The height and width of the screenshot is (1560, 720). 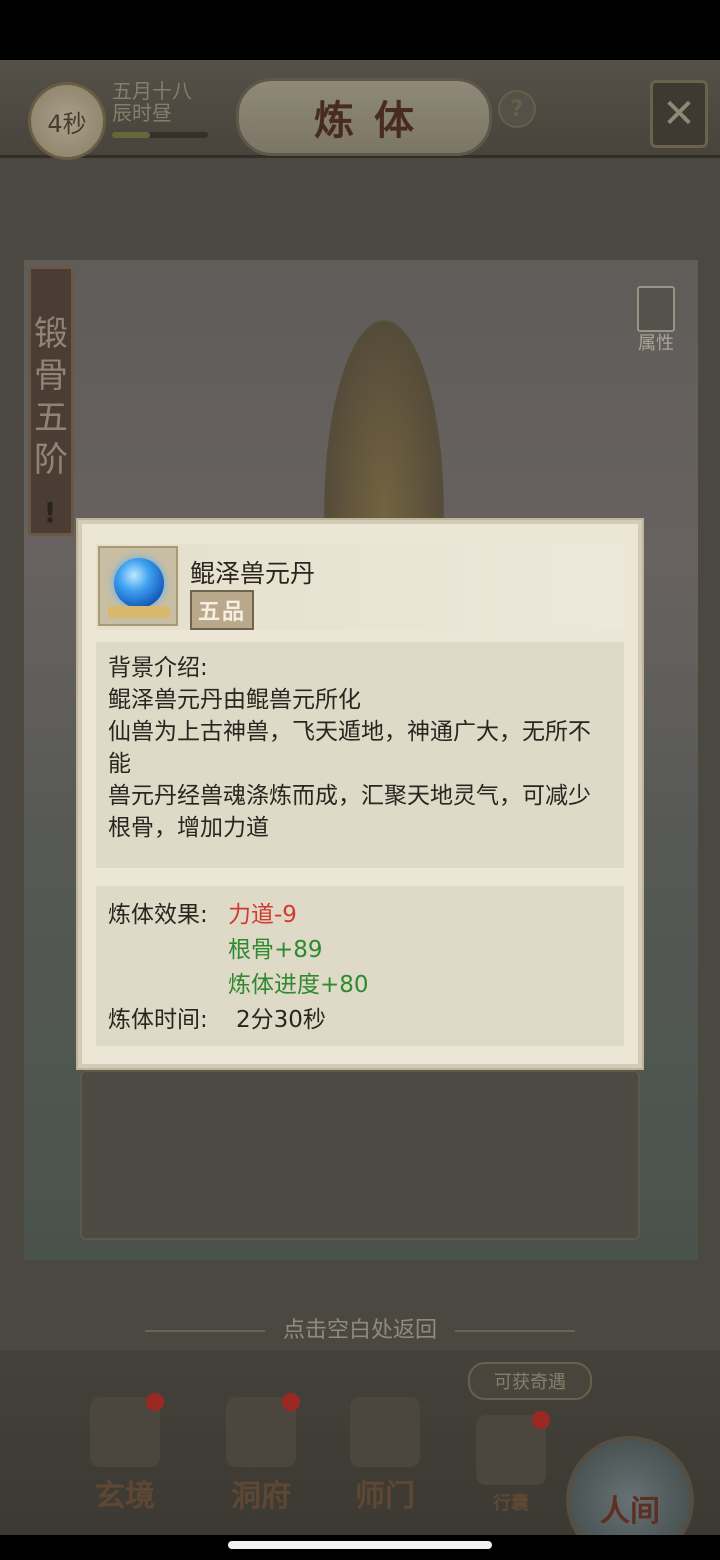 What do you see at coordinates (360, 950) in the screenshot?
I see `effect-row: 根骨+89` at bounding box center [360, 950].